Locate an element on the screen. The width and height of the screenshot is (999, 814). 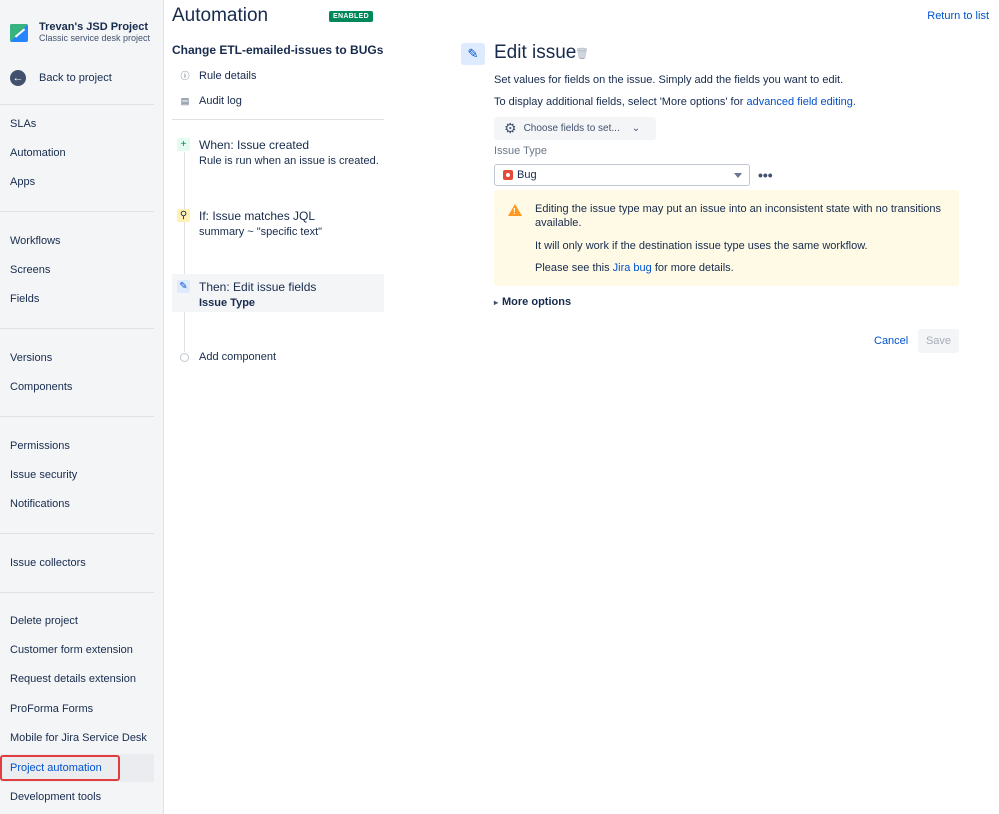
sidebar-item-issue-security: Issue security is located at coordinates (77, 475).